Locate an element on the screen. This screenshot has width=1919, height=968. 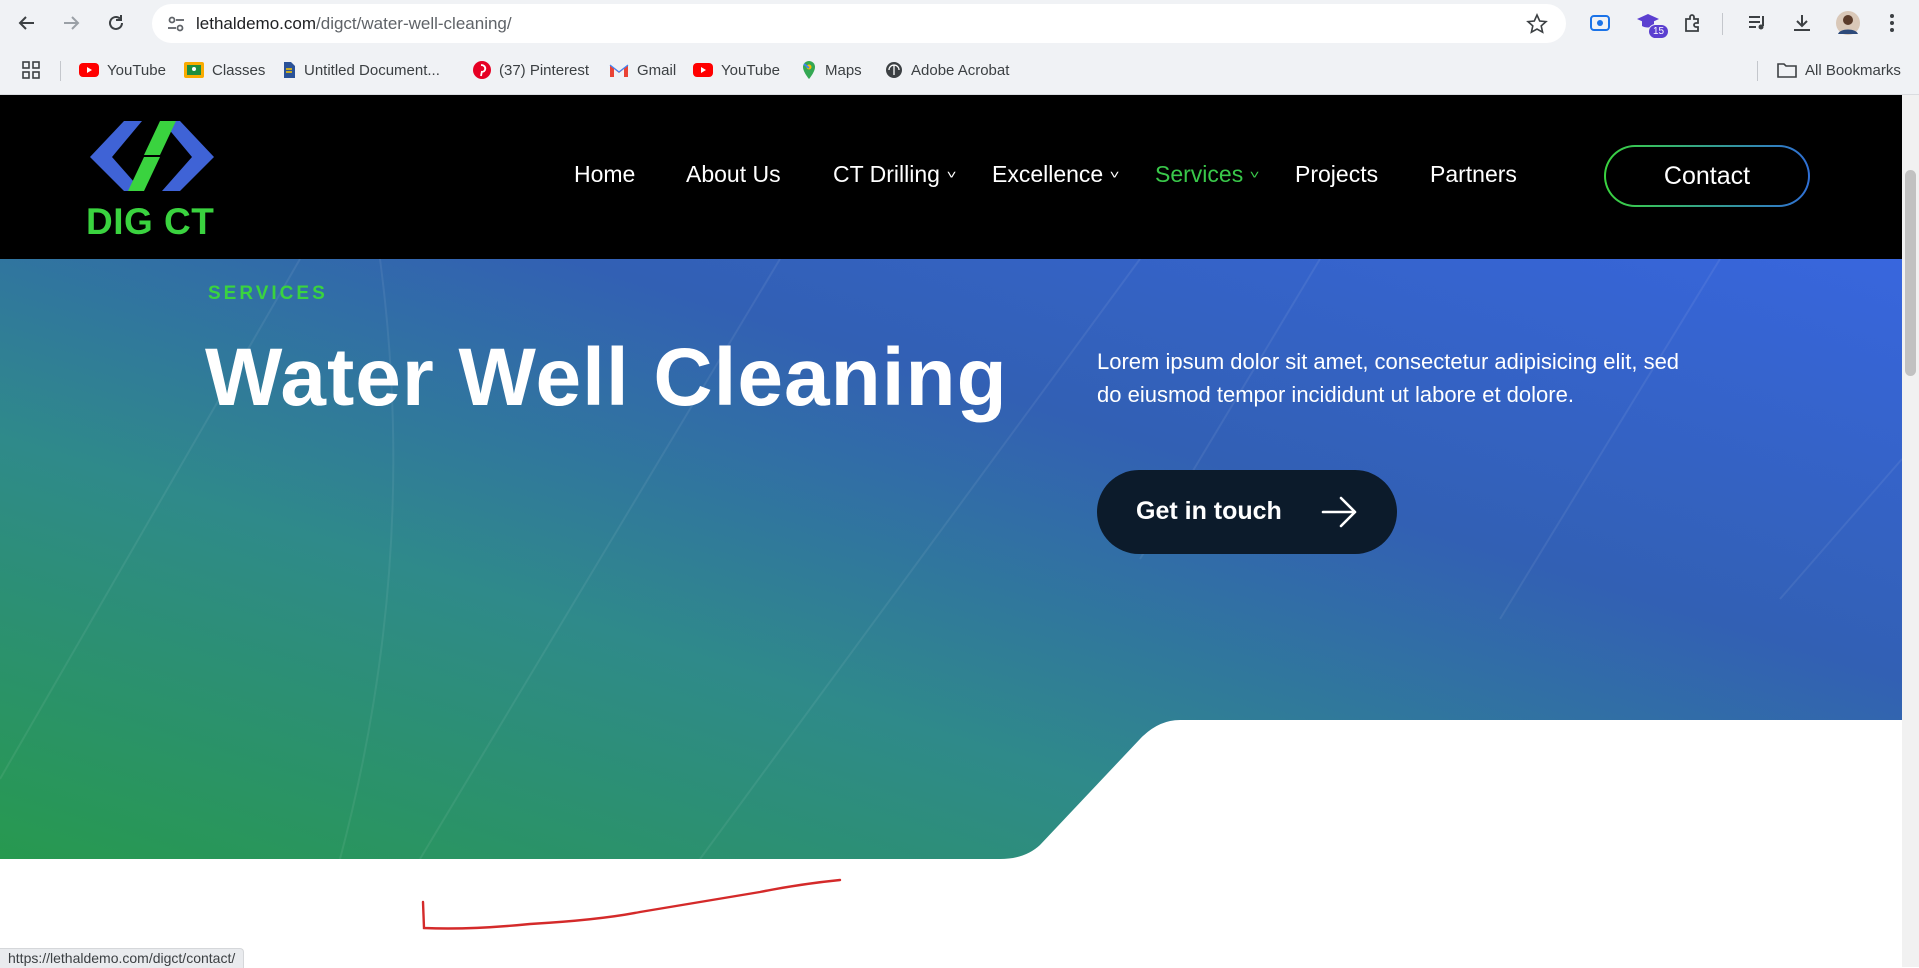
acrobat-icon is located at coordinates (894, 70).